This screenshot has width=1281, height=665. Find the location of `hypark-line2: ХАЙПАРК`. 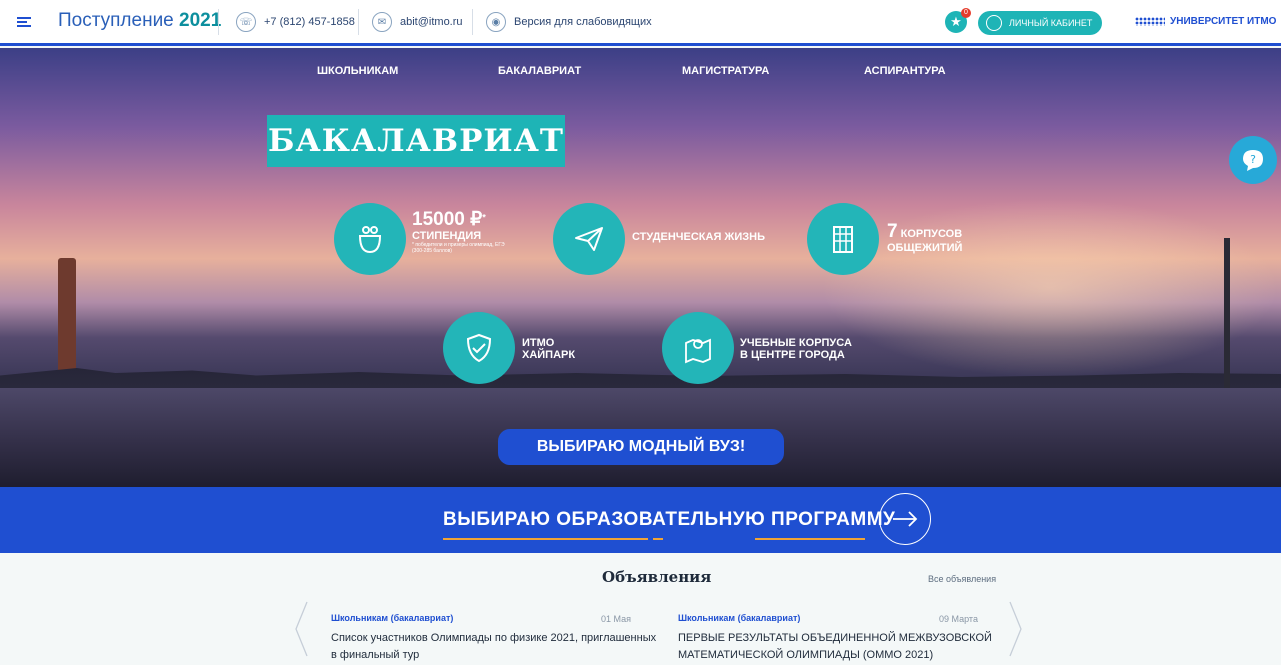

hypark-line2: ХАЙПАРК is located at coordinates (549, 355).